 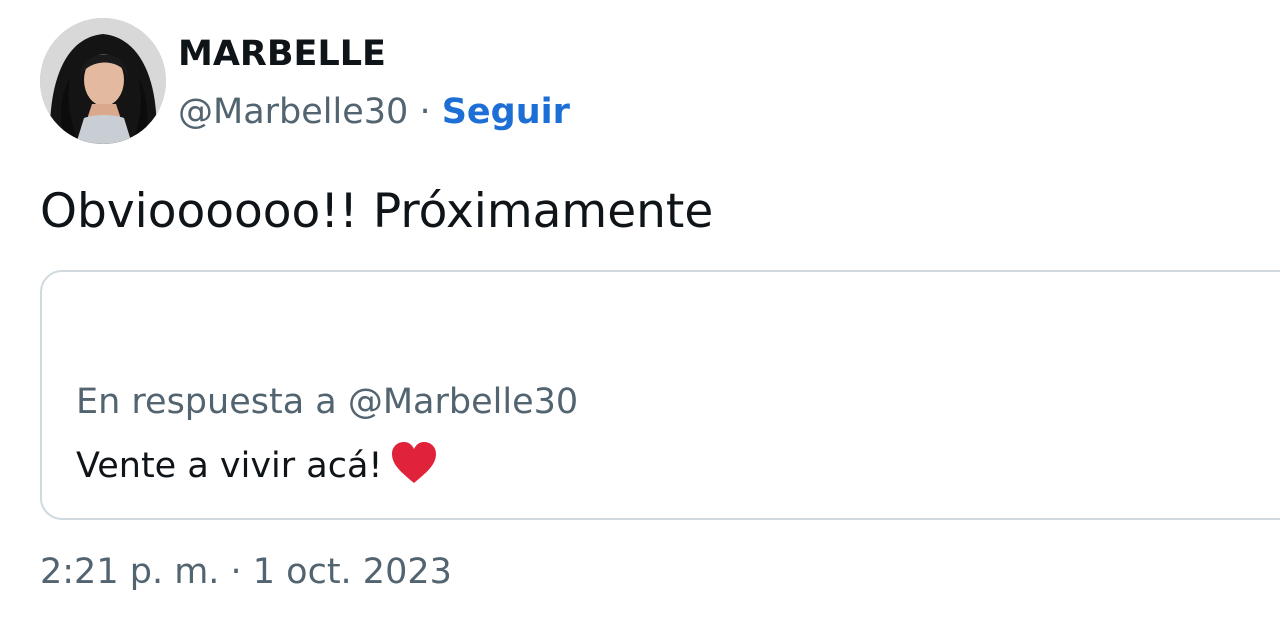 What do you see at coordinates (377, 211) in the screenshot?
I see `tweet-text: Obvioooooo!! Próximamente` at bounding box center [377, 211].